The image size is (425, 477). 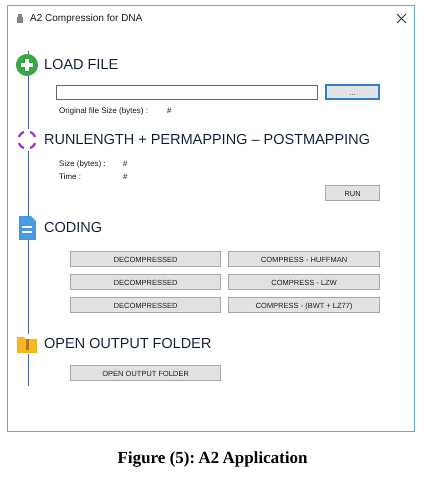 I want to click on folder-icon, so click(x=27, y=344).